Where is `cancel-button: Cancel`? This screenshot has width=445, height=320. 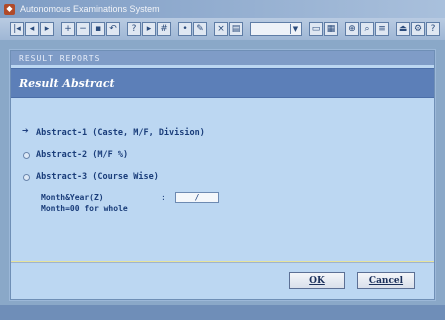 cancel-button: Cancel is located at coordinates (386, 280).